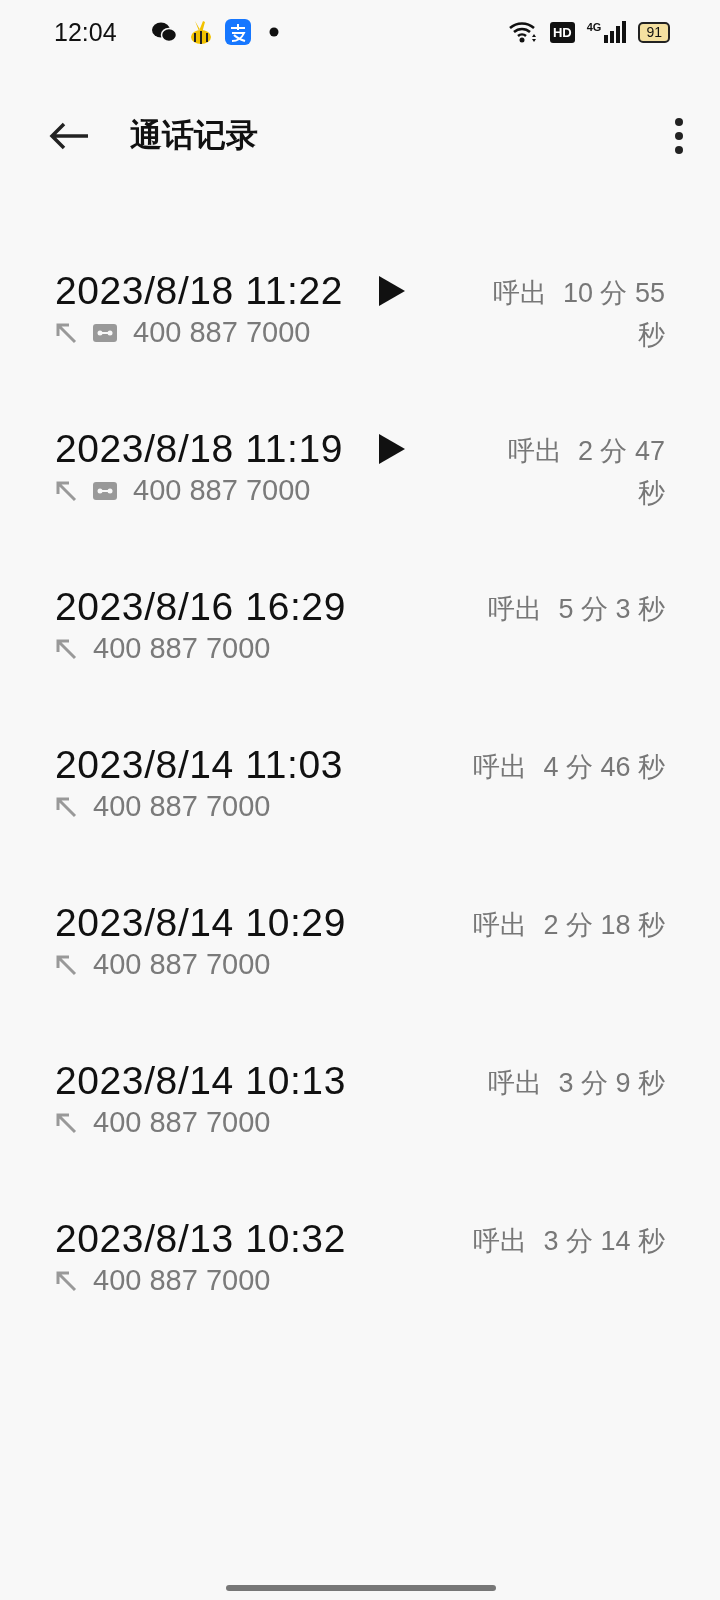 The image size is (720, 1600). I want to click on more-options-button, so click(679, 136).